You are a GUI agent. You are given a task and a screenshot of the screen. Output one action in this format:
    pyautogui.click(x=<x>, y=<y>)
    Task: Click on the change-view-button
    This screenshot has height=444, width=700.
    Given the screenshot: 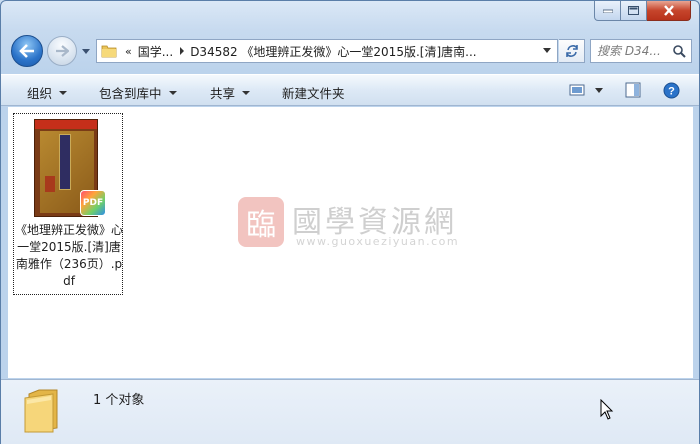 What is the action you would take?
    pyautogui.click(x=586, y=91)
    